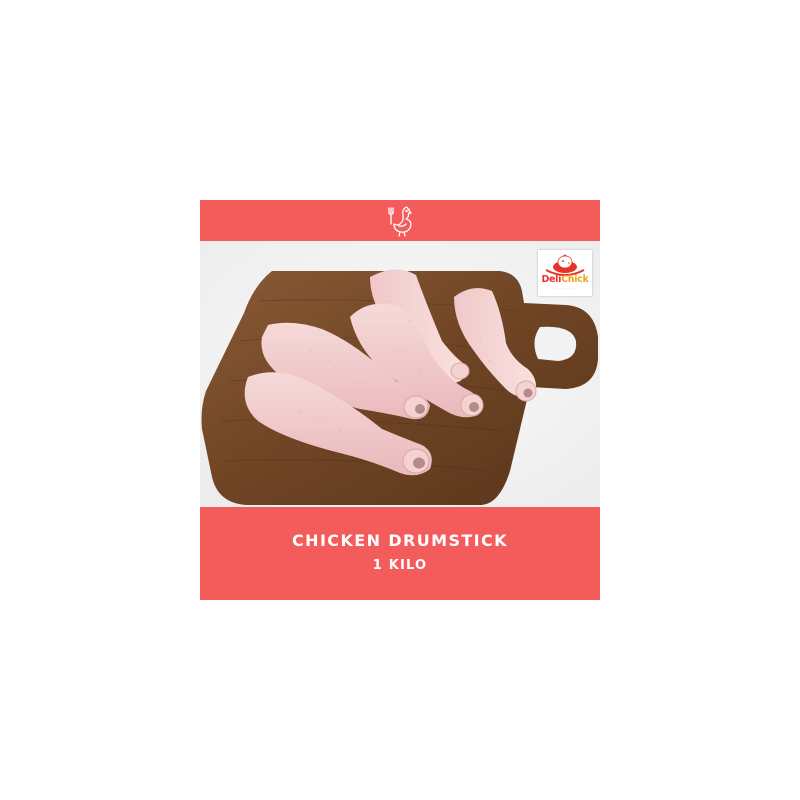 This screenshot has width=800, height=800. I want to click on brand-name-part1: Deli, so click(551, 279).